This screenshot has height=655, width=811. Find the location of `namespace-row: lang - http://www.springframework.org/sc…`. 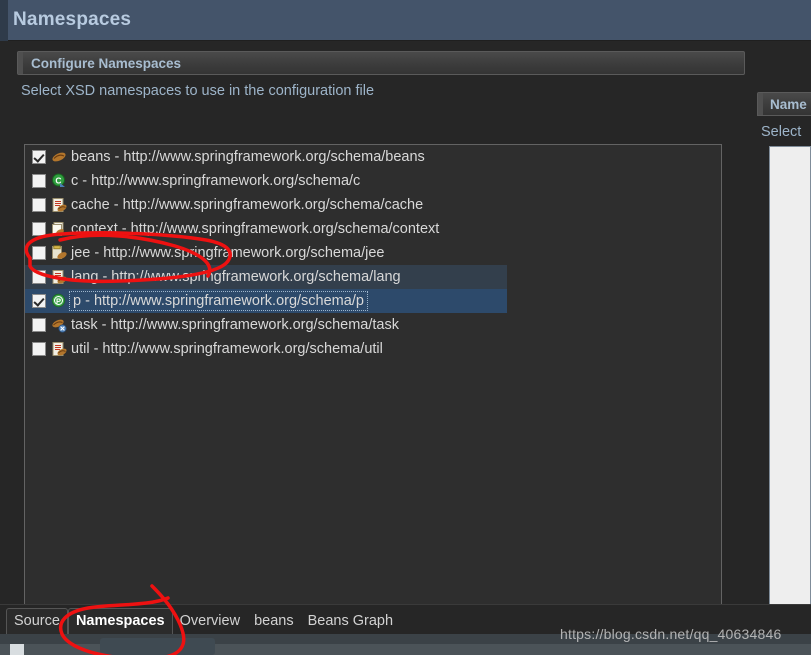

namespace-row: lang - http://www.springframework.org/sc… is located at coordinates (266, 277).